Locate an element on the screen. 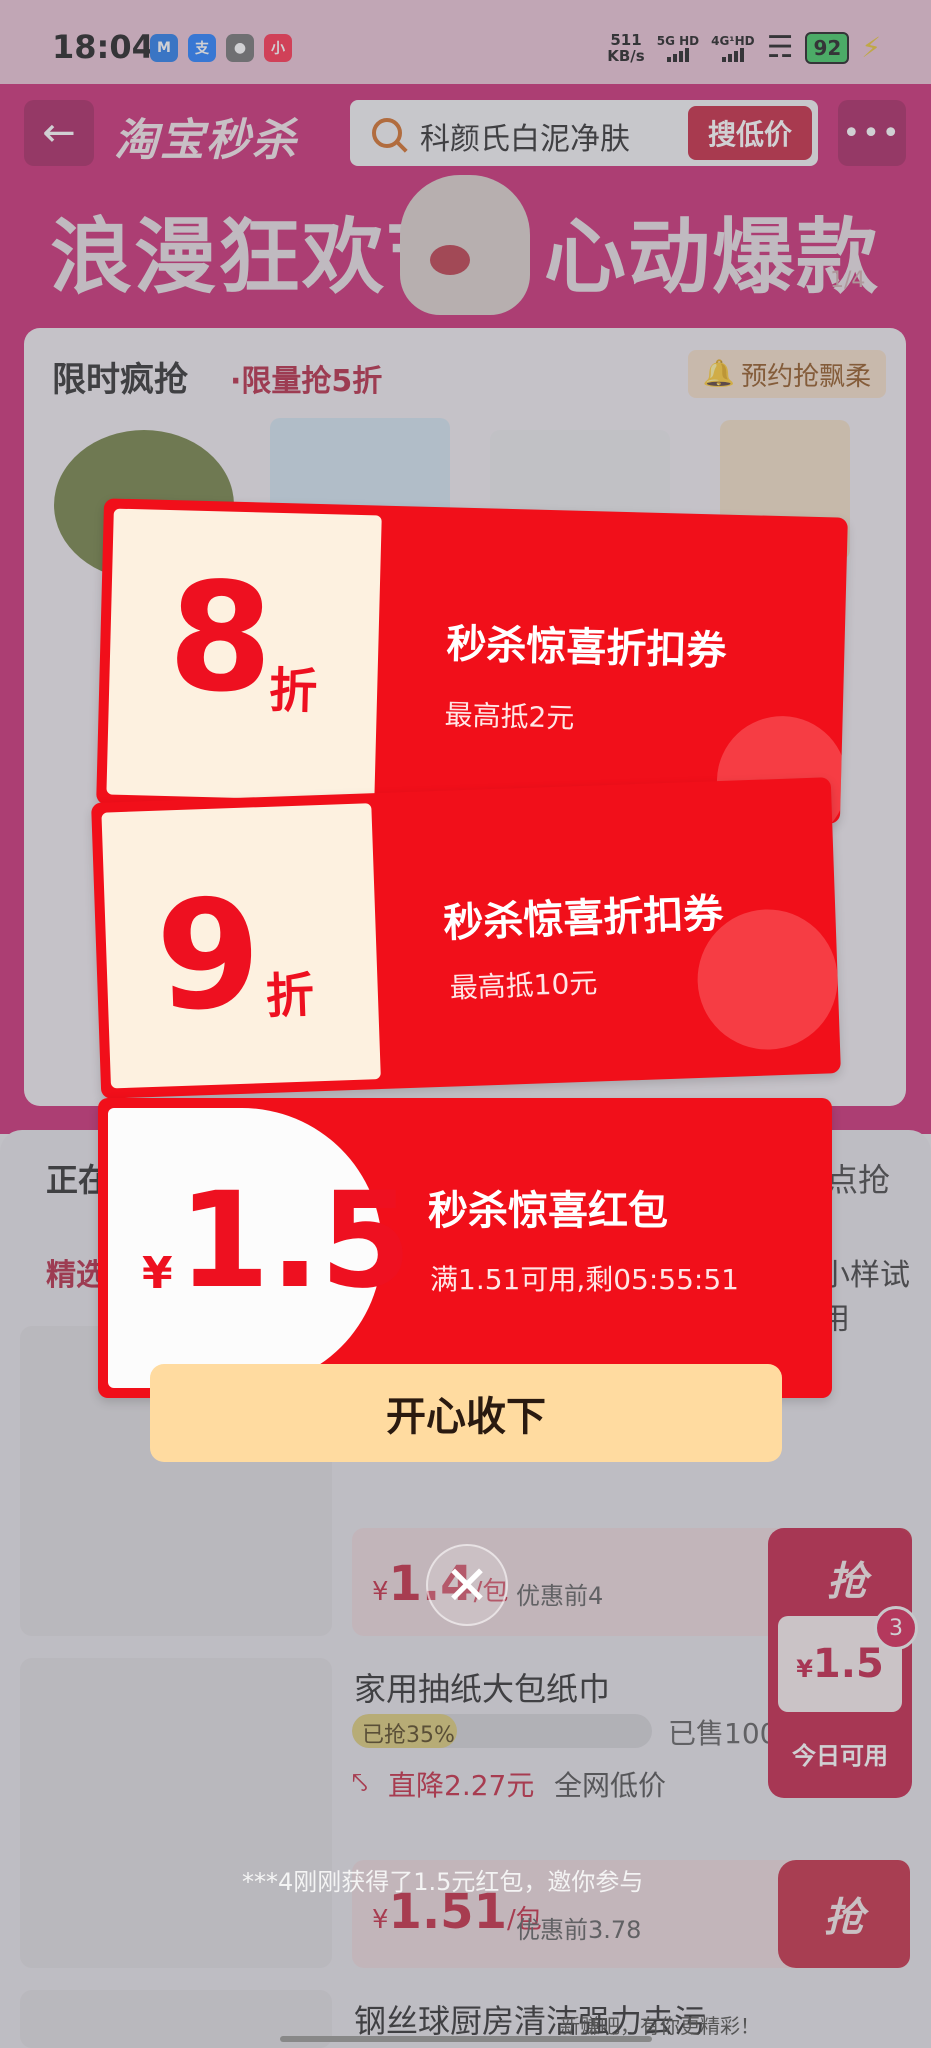  coupon-subtitle: 满1.51可用,剩05:55:51 is located at coordinates (584, 1279).